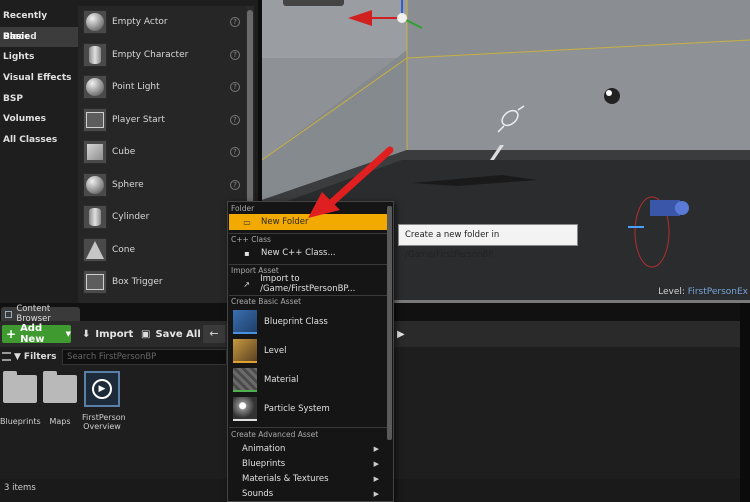 This screenshot has height=502, width=750. Describe the element at coordinates (178, 334) in the screenshot. I see `save-all-label: Save All` at that location.